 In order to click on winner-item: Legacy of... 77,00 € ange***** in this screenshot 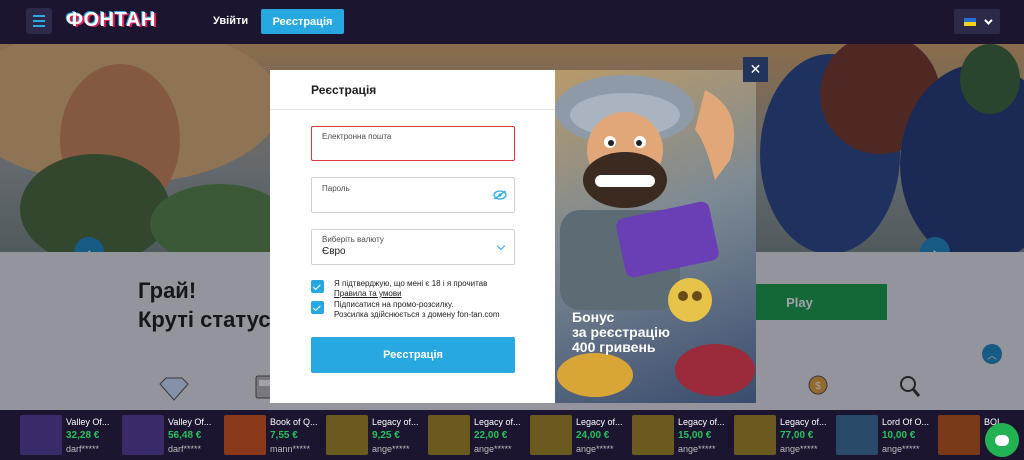, I will do `click(770, 435)`.